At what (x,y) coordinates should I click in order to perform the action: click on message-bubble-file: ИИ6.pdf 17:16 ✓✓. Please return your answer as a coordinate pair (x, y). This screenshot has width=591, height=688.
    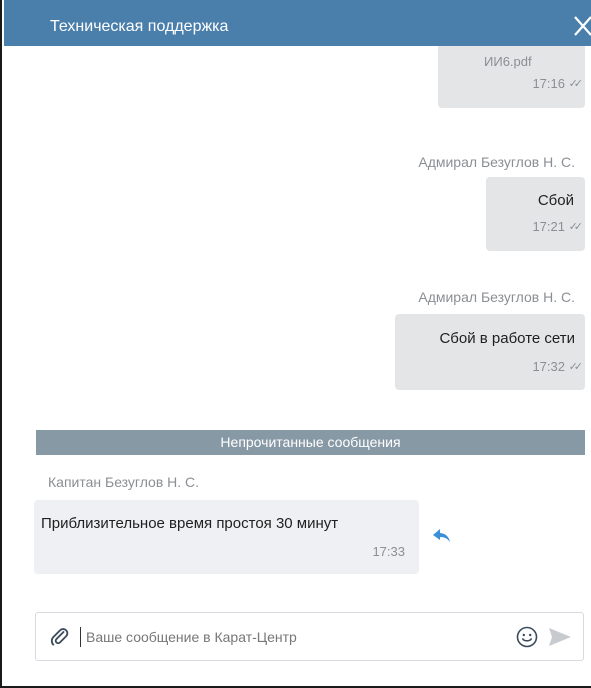
    Looking at the image, I should click on (511, 77).